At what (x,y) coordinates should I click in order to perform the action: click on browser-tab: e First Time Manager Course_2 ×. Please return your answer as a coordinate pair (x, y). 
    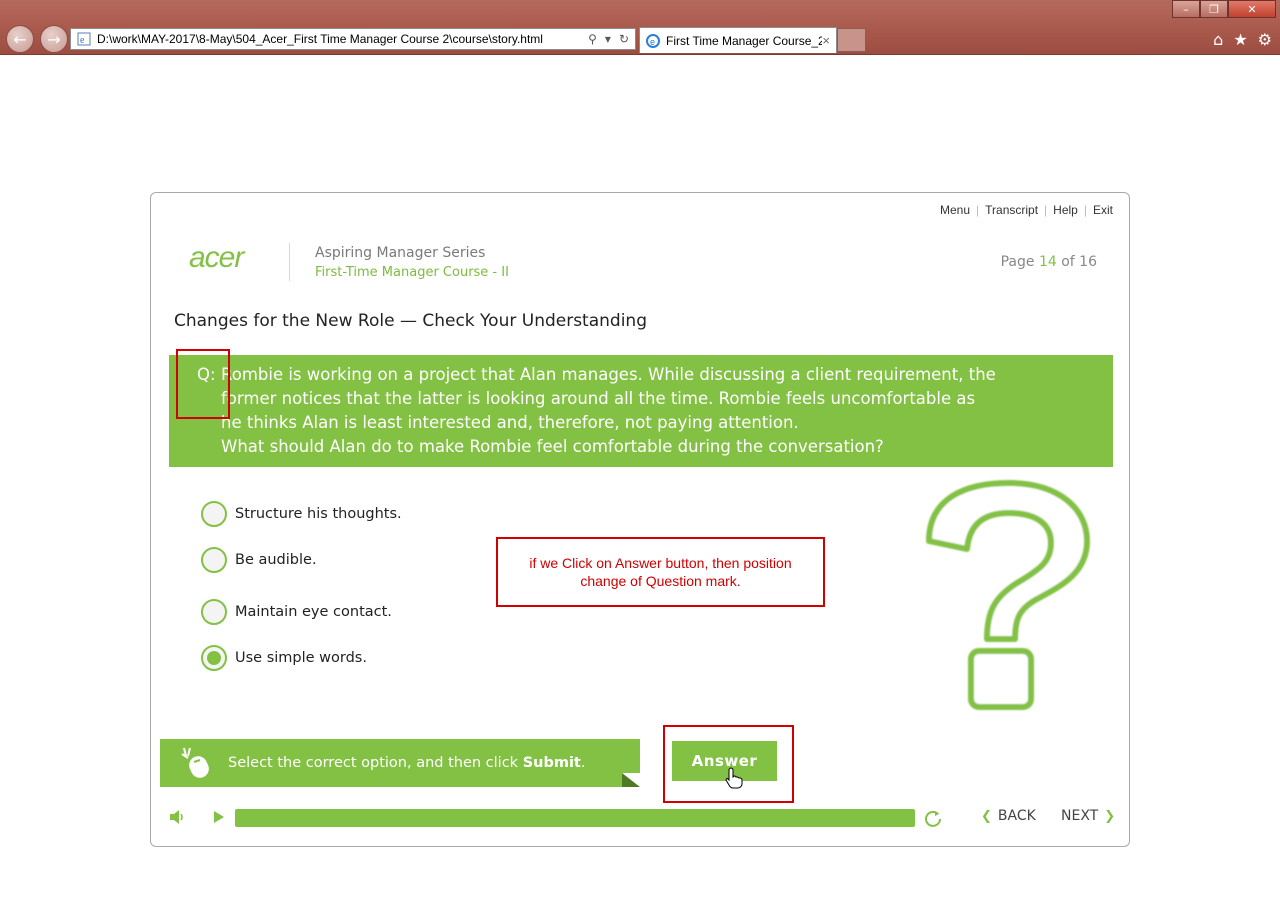
    Looking at the image, I should click on (738, 40).